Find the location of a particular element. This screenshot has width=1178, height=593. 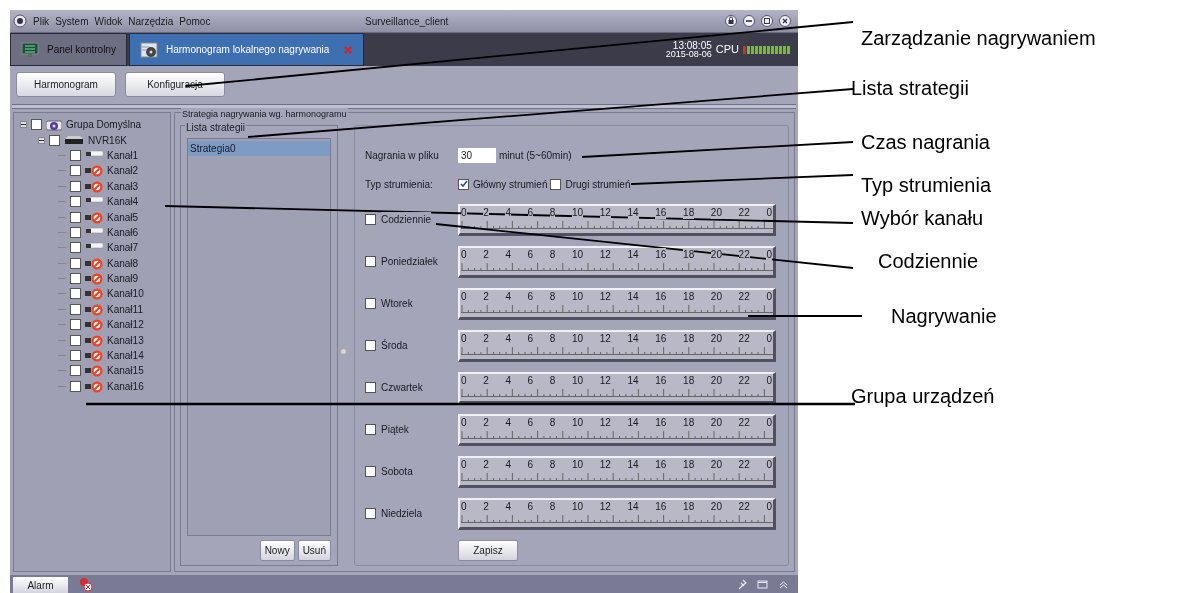

tree-item-label: NVR16K is located at coordinates (107, 140).